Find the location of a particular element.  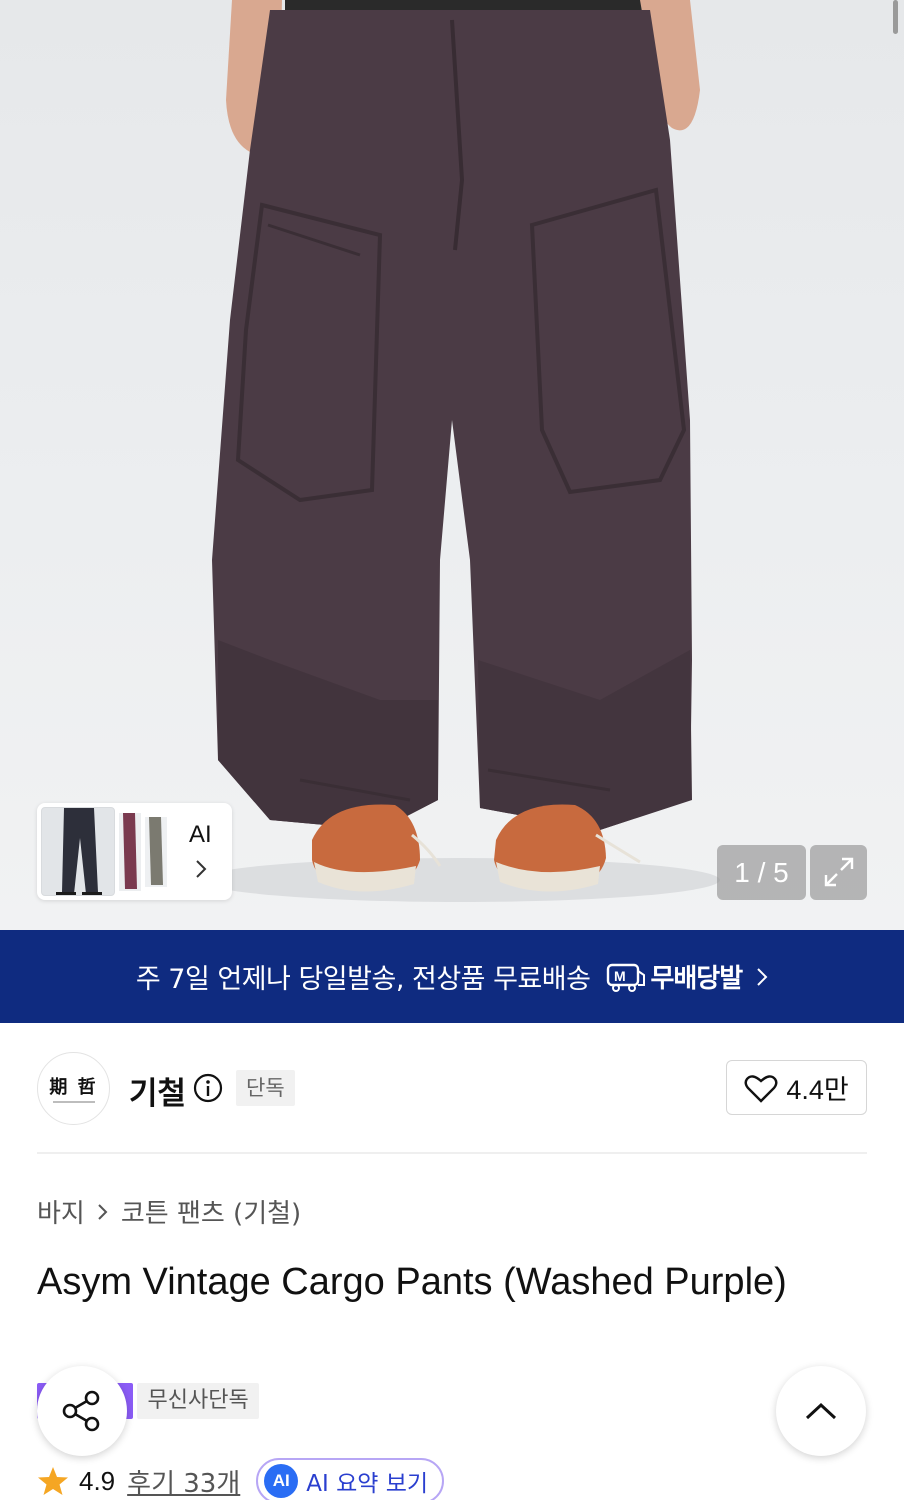

brand-logo-underline is located at coordinates (74, 1102).